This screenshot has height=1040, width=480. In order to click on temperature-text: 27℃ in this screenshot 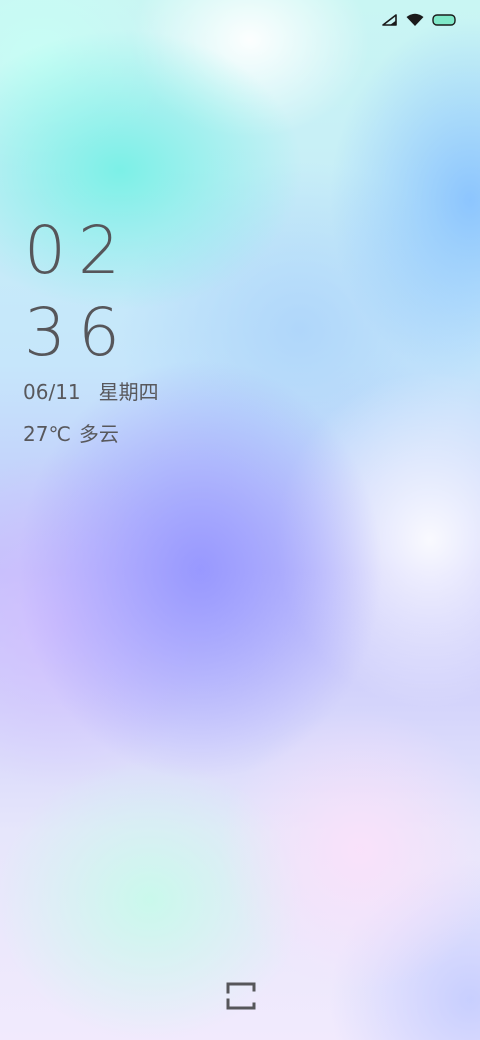, I will do `click(47, 434)`.